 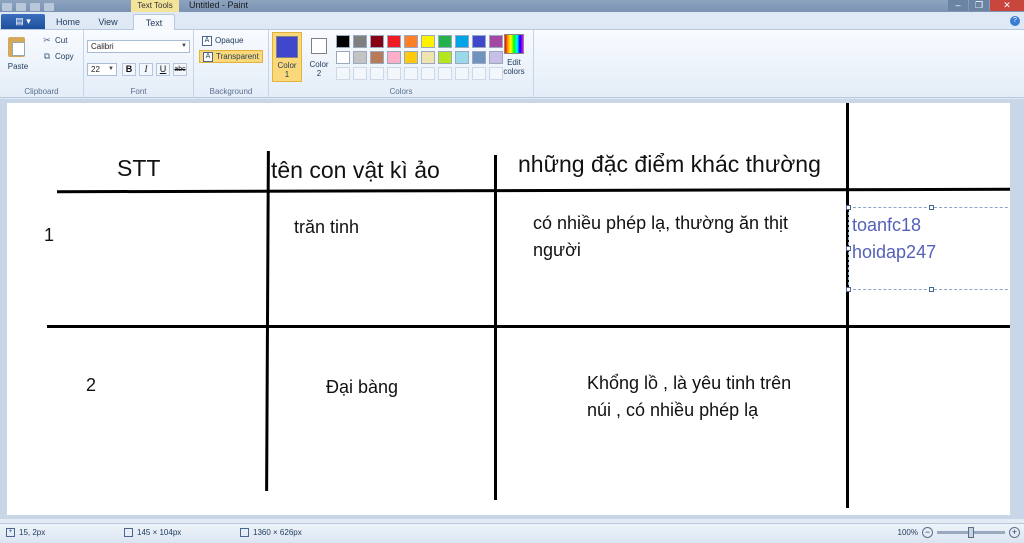 What do you see at coordinates (17, 46) in the screenshot?
I see `paste-icon` at bounding box center [17, 46].